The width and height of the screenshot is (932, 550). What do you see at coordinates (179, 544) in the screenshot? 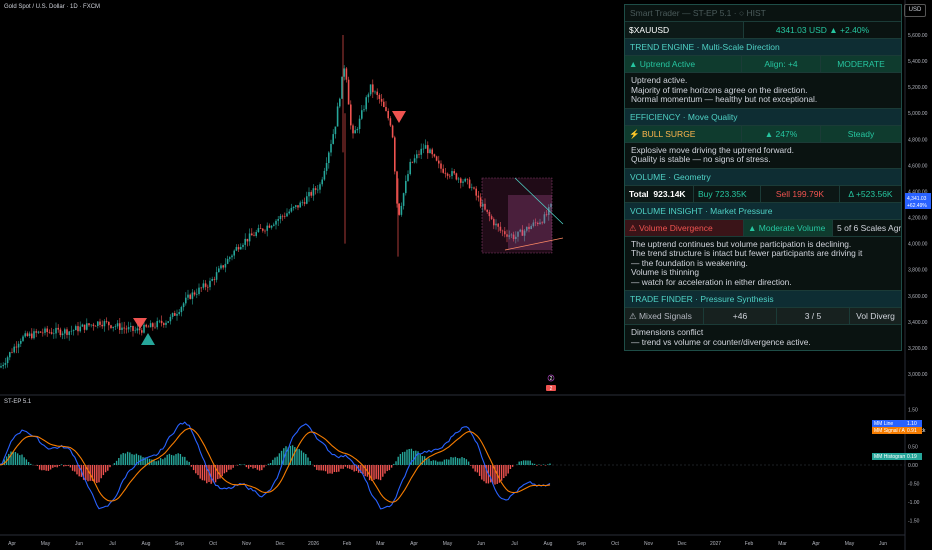
I see `time-axis-label: Sep` at bounding box center [179, 544].